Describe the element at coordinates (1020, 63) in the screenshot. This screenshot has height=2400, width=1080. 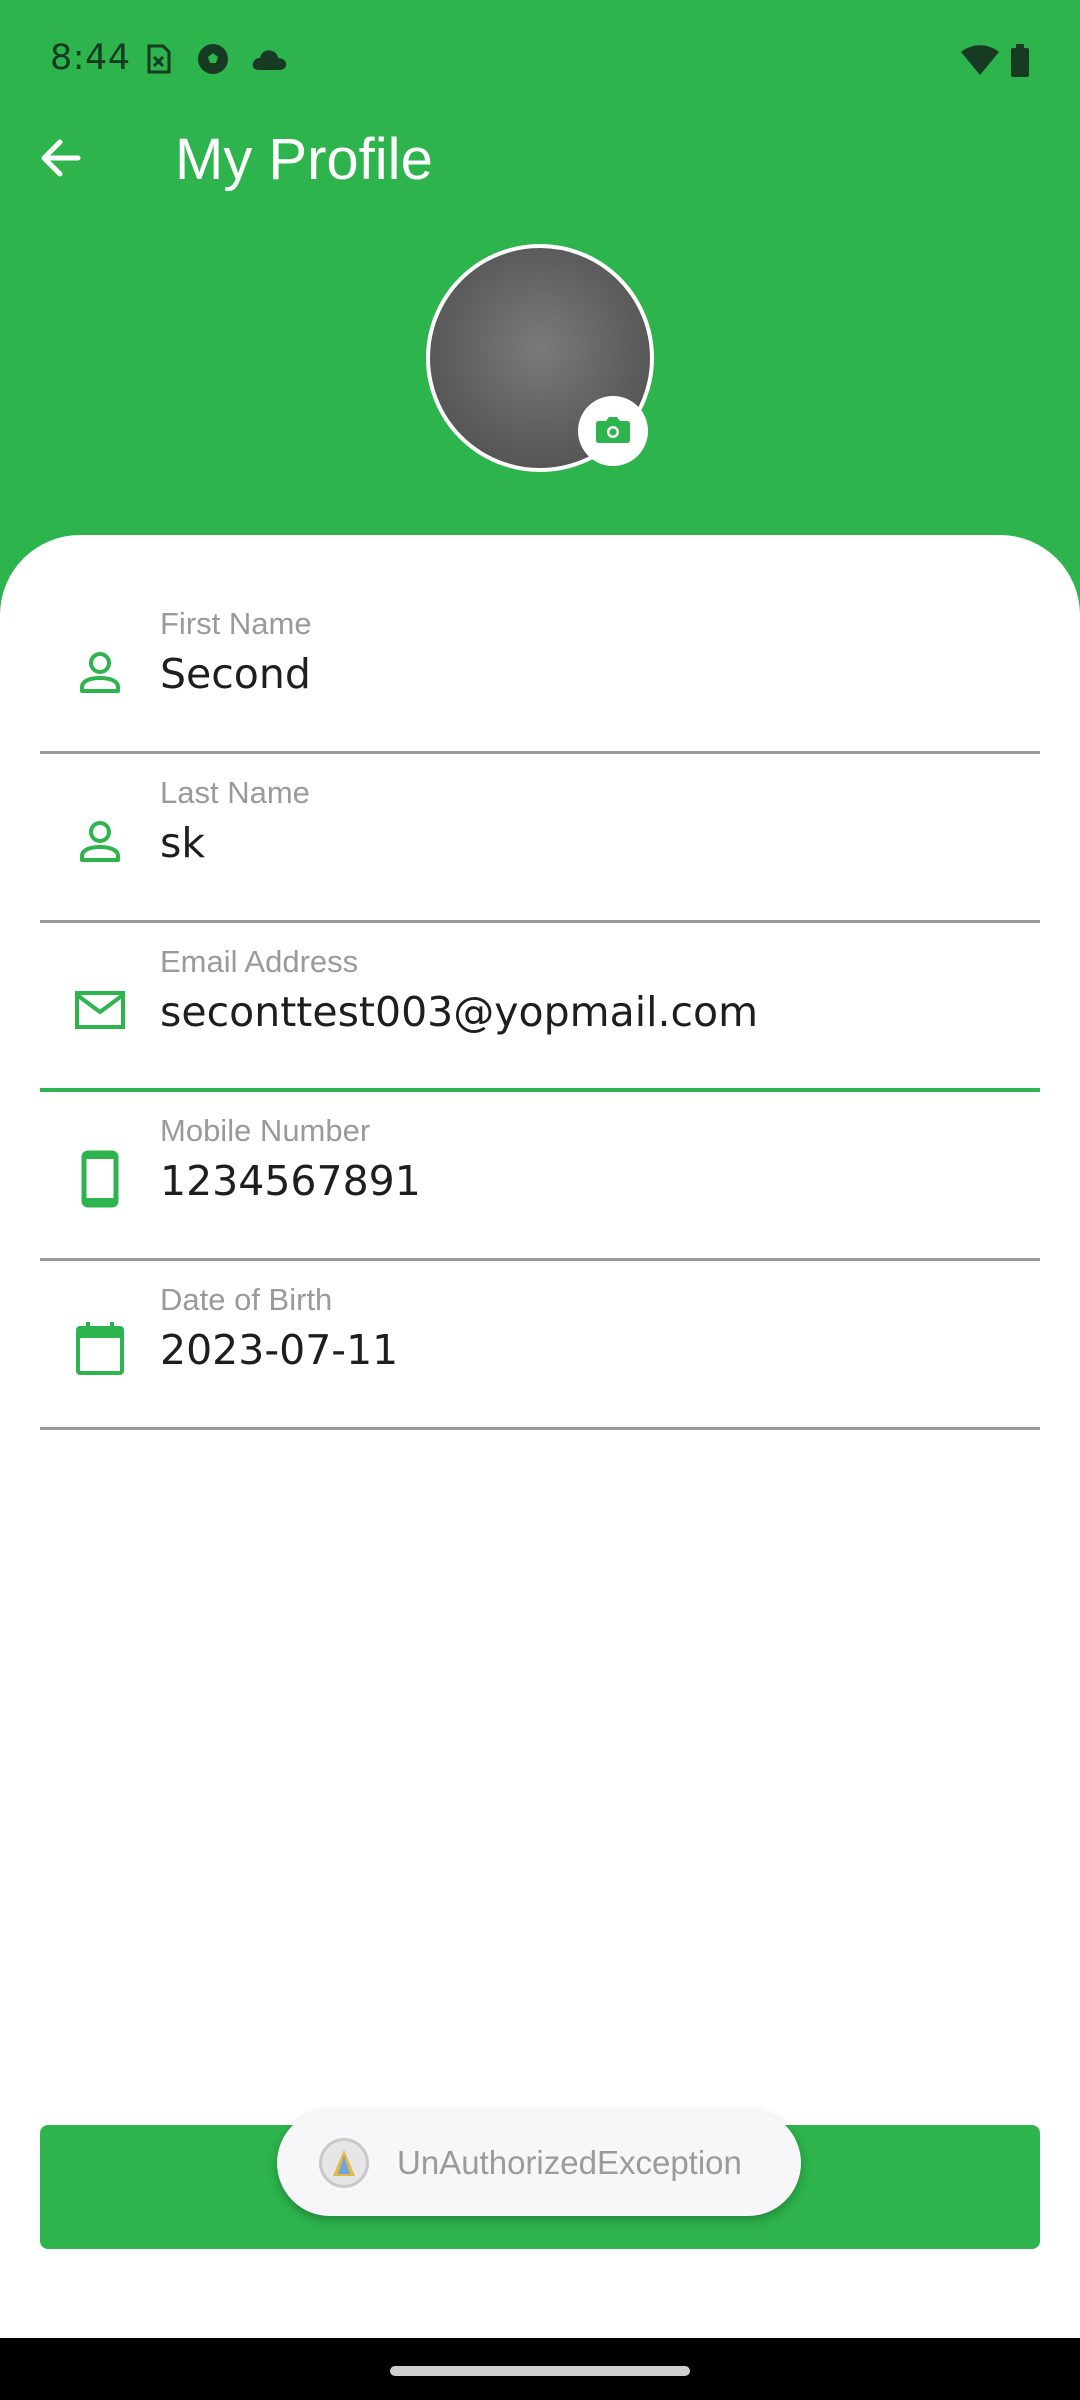
I see `battery-icon` at that location.